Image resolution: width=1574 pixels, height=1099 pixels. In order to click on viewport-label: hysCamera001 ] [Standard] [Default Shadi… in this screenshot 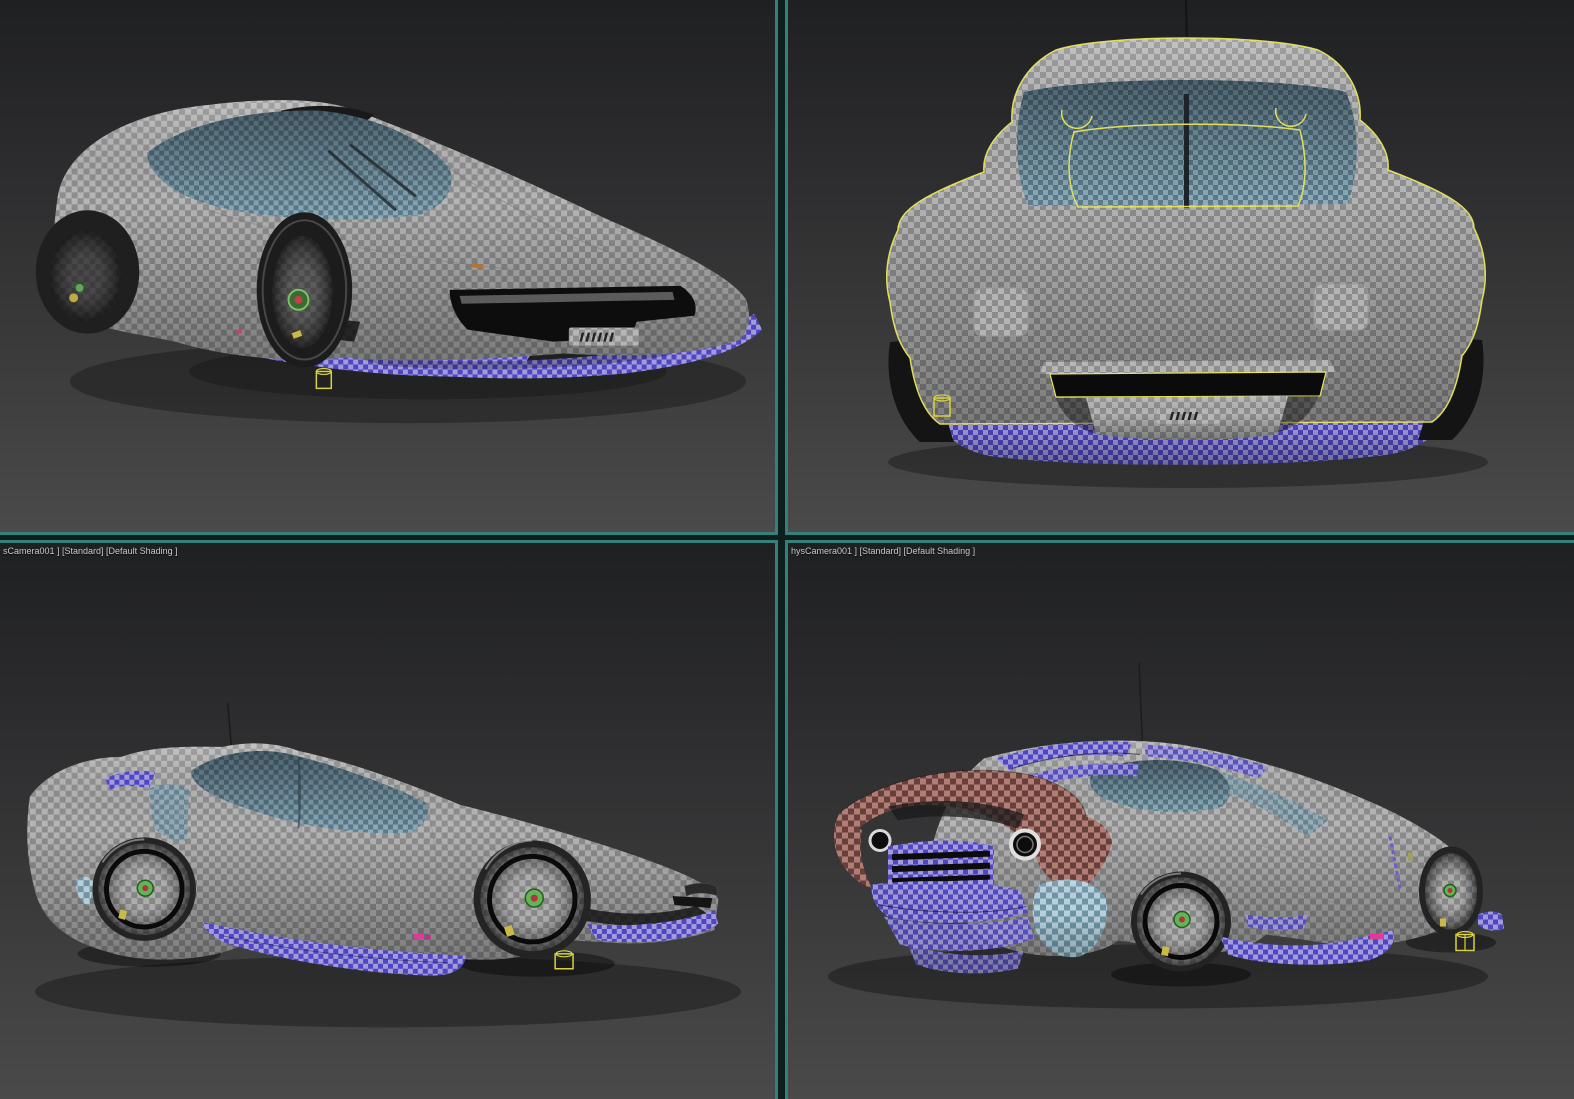, I will do `click(883, 551)`.